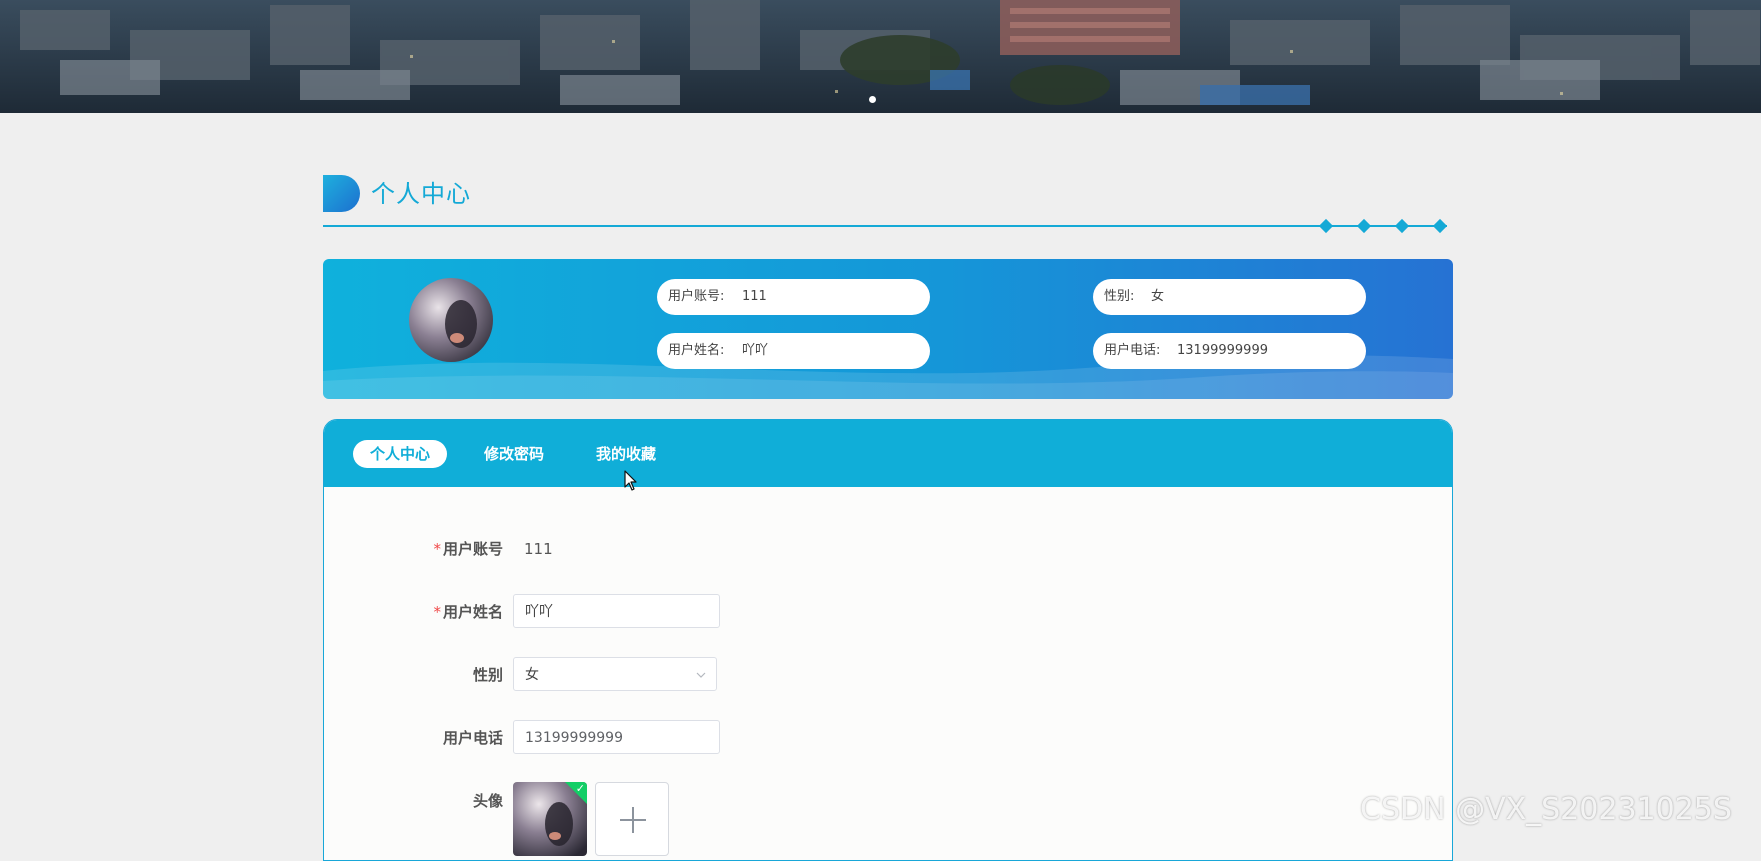 The image size is (1761, 861). I want to click on tab-bar: 个人中心 修改密码 我的收藏, so click(888, 453).